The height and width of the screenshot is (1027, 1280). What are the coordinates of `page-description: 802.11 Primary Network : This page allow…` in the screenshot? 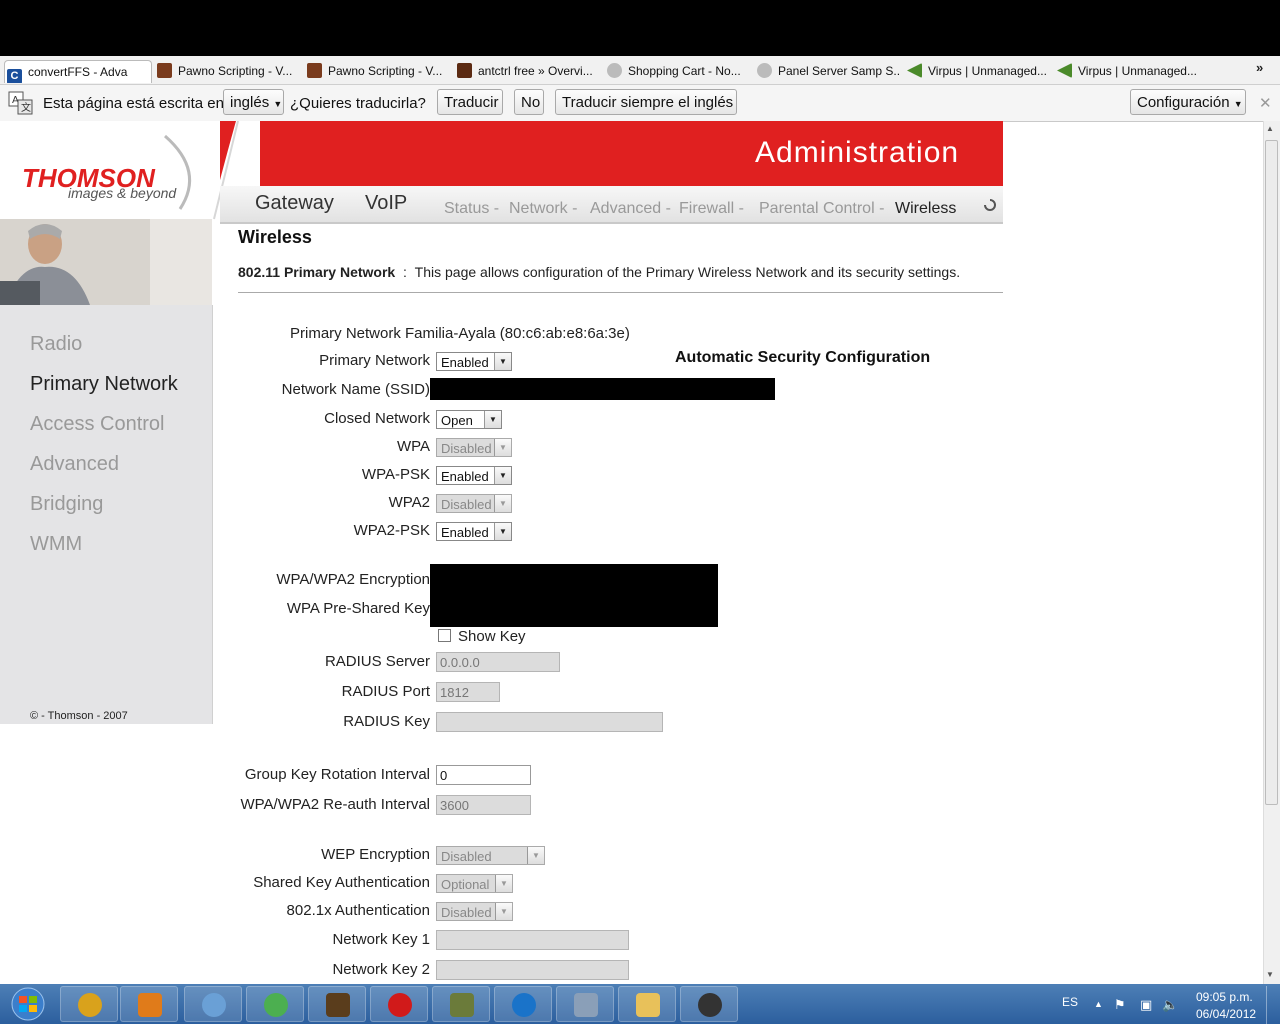 It's located at (599, 272).